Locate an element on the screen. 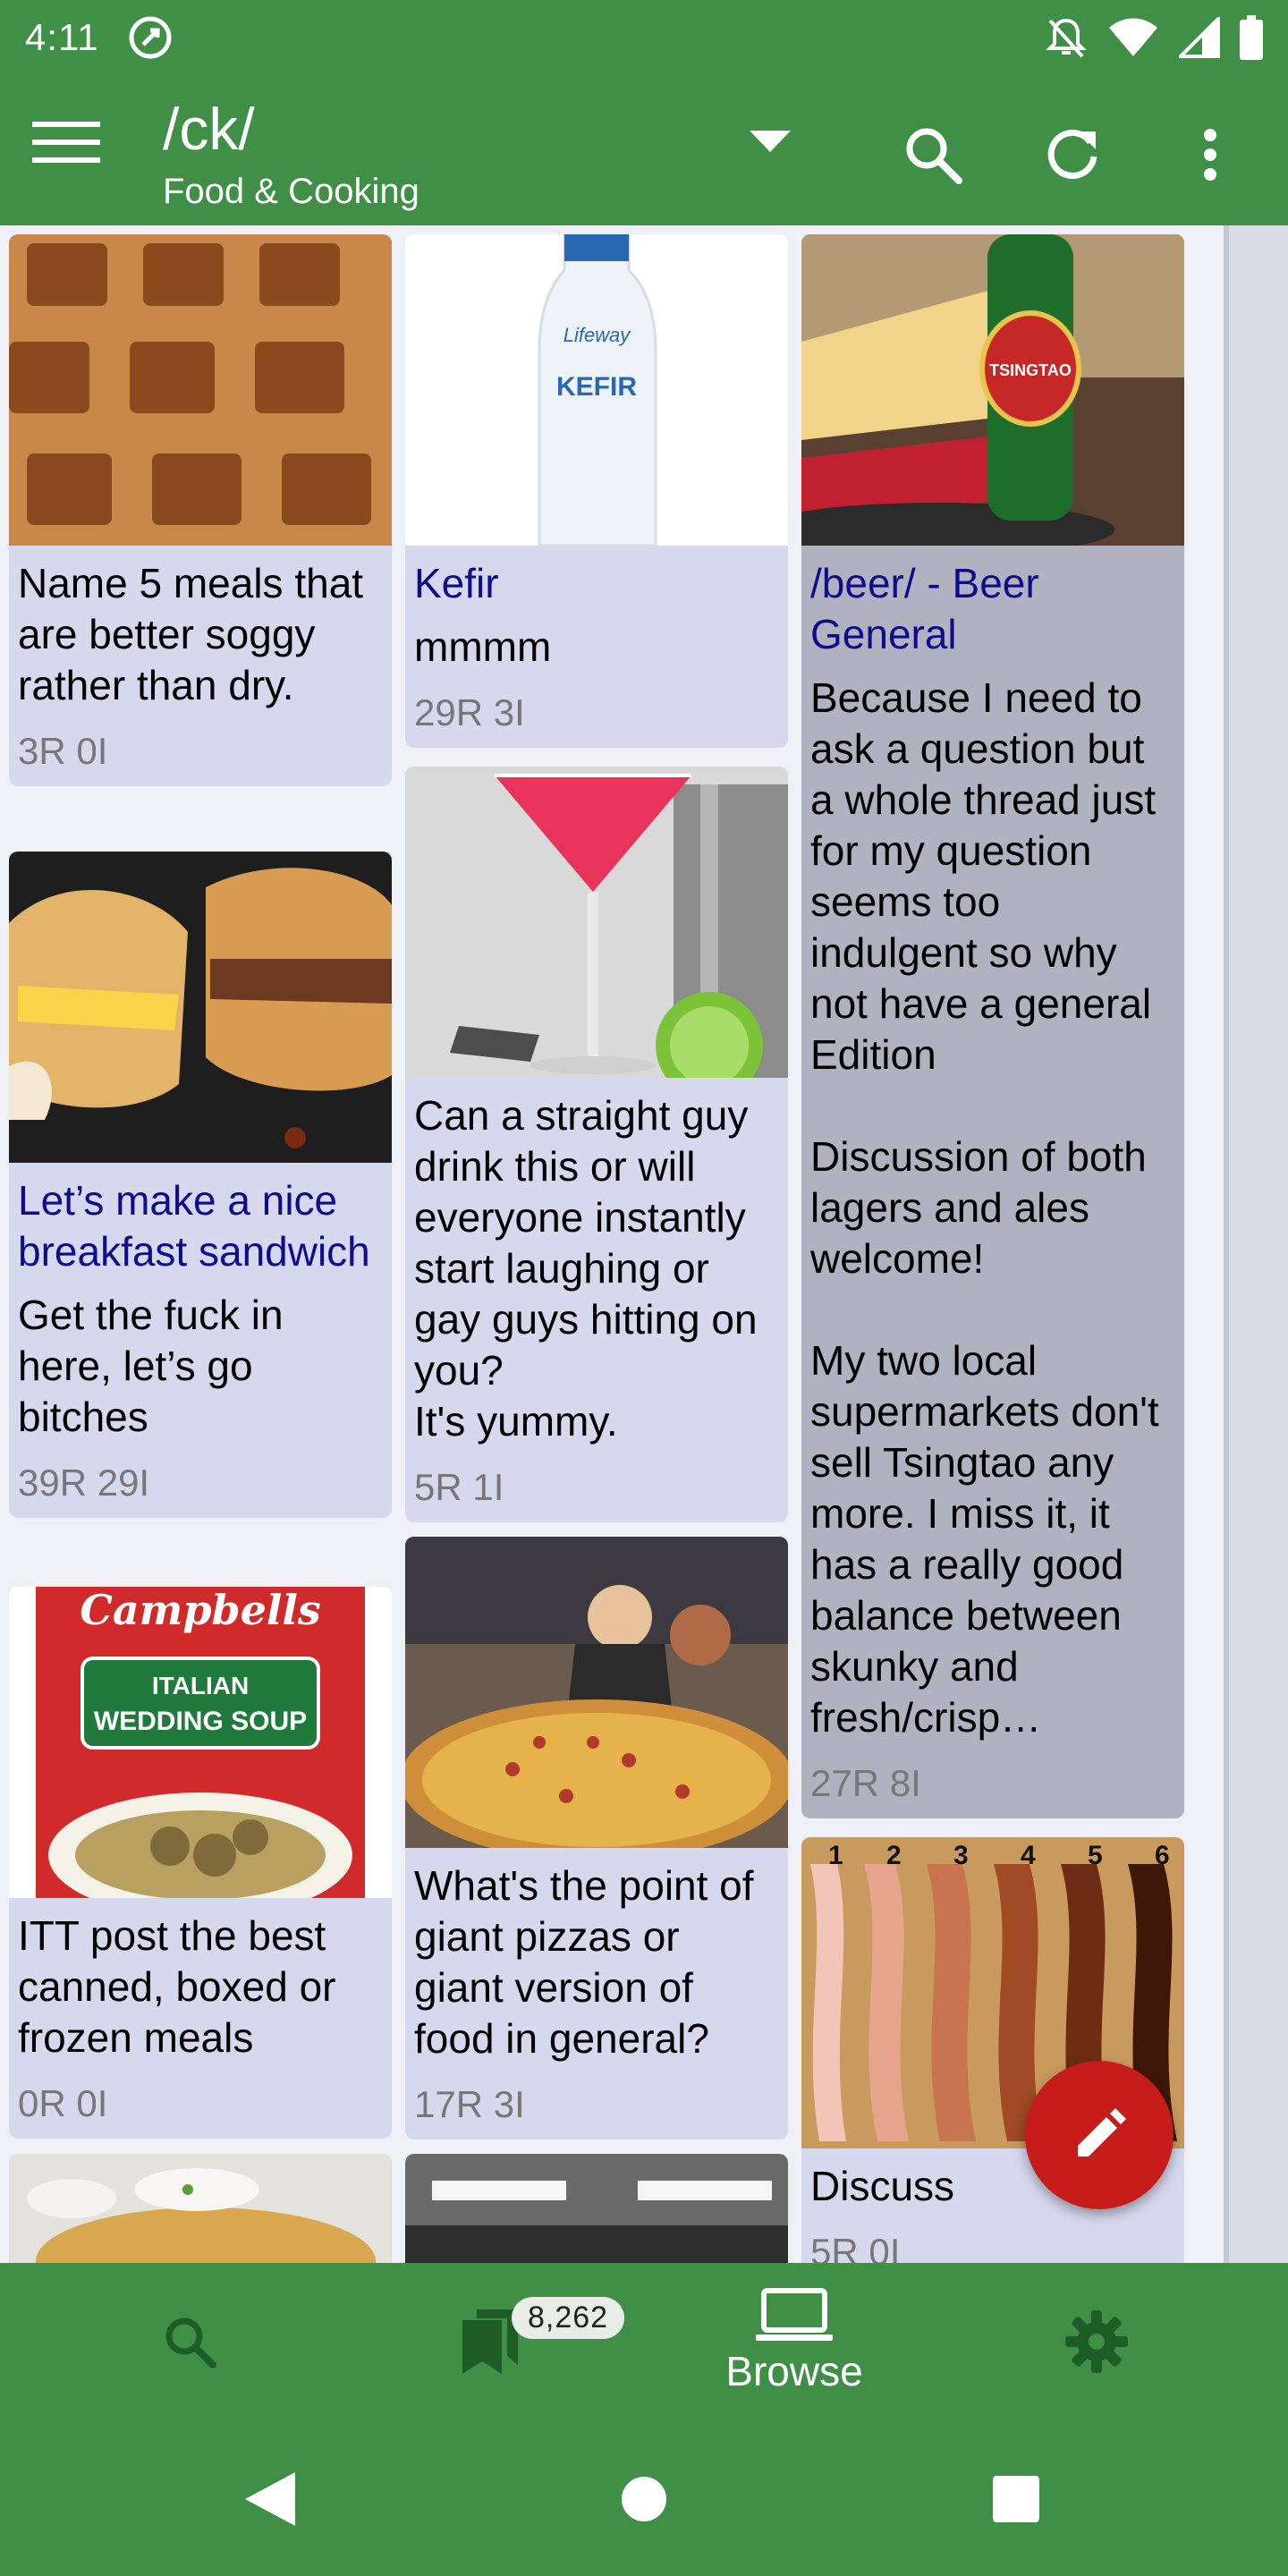 The height and width of the screenshot is (2576, 1288). thread-comment: Get the fuck in here, let’s go bitches is located at coordinates (151, 1366).